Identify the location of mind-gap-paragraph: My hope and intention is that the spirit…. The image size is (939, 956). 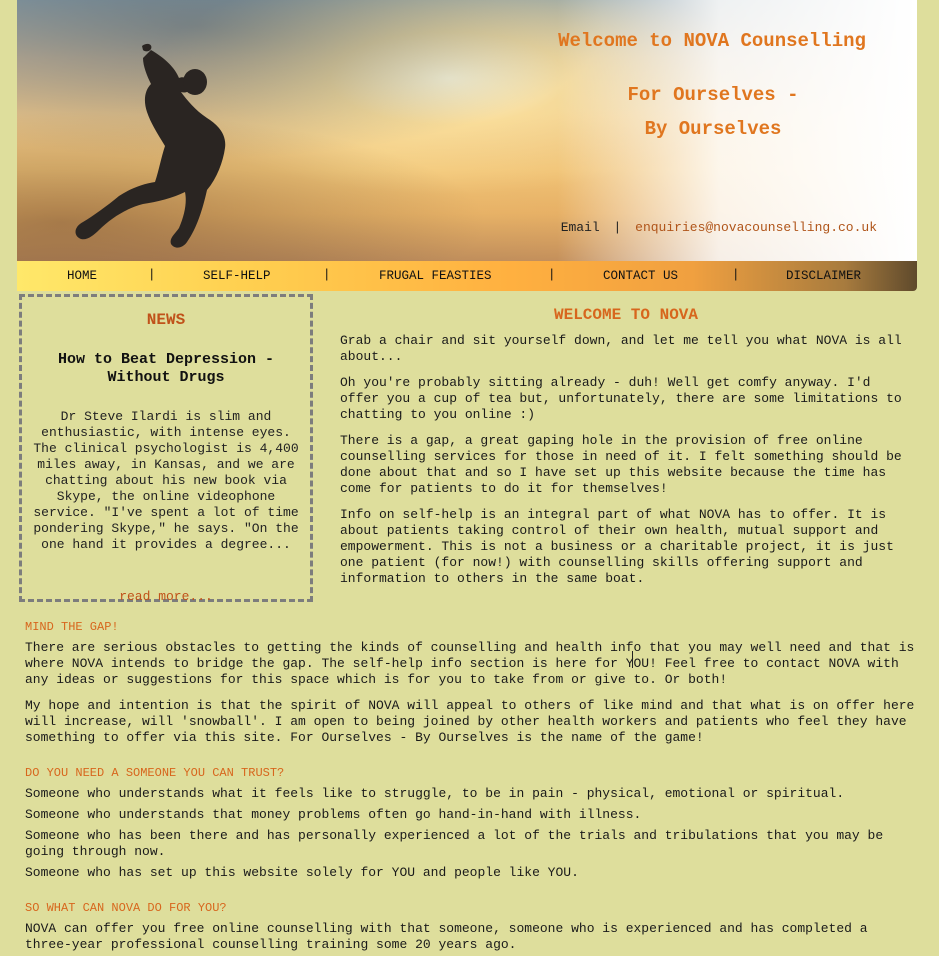
(470, 721).